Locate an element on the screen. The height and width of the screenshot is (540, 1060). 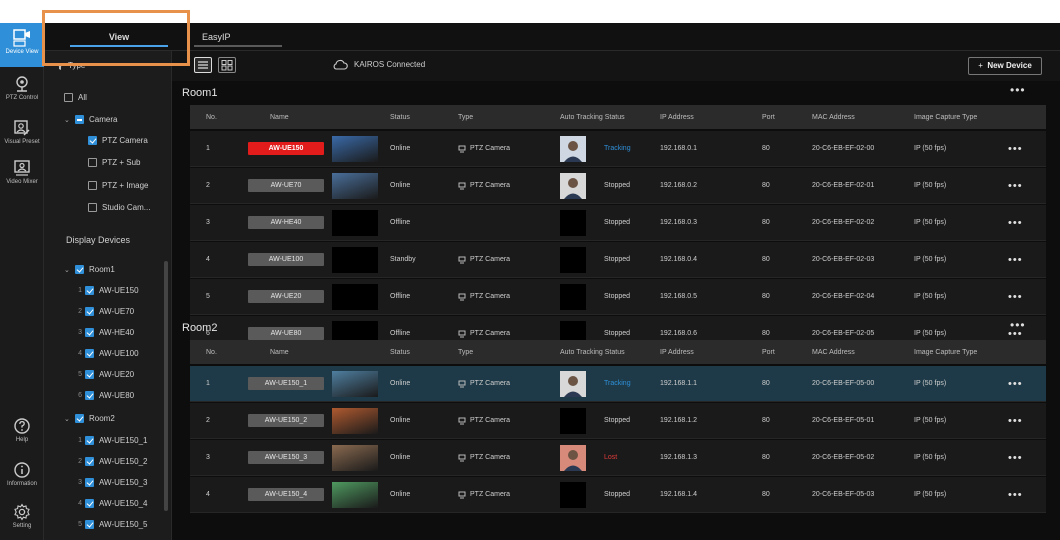
rail-setting: Setting is located at coordinates (22, 521).